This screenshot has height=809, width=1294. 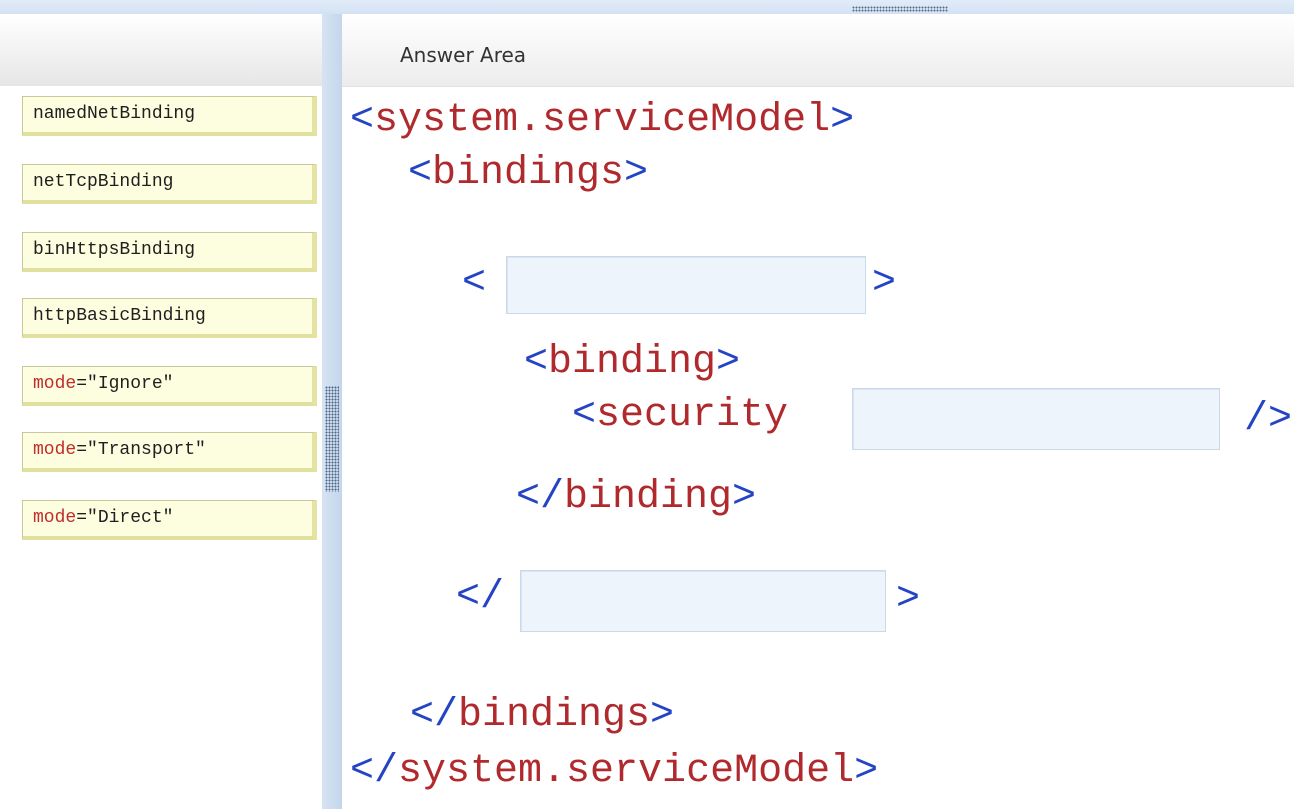 I want to click on option-mode-transport: mode="Transport", so click(x=169, y=452).